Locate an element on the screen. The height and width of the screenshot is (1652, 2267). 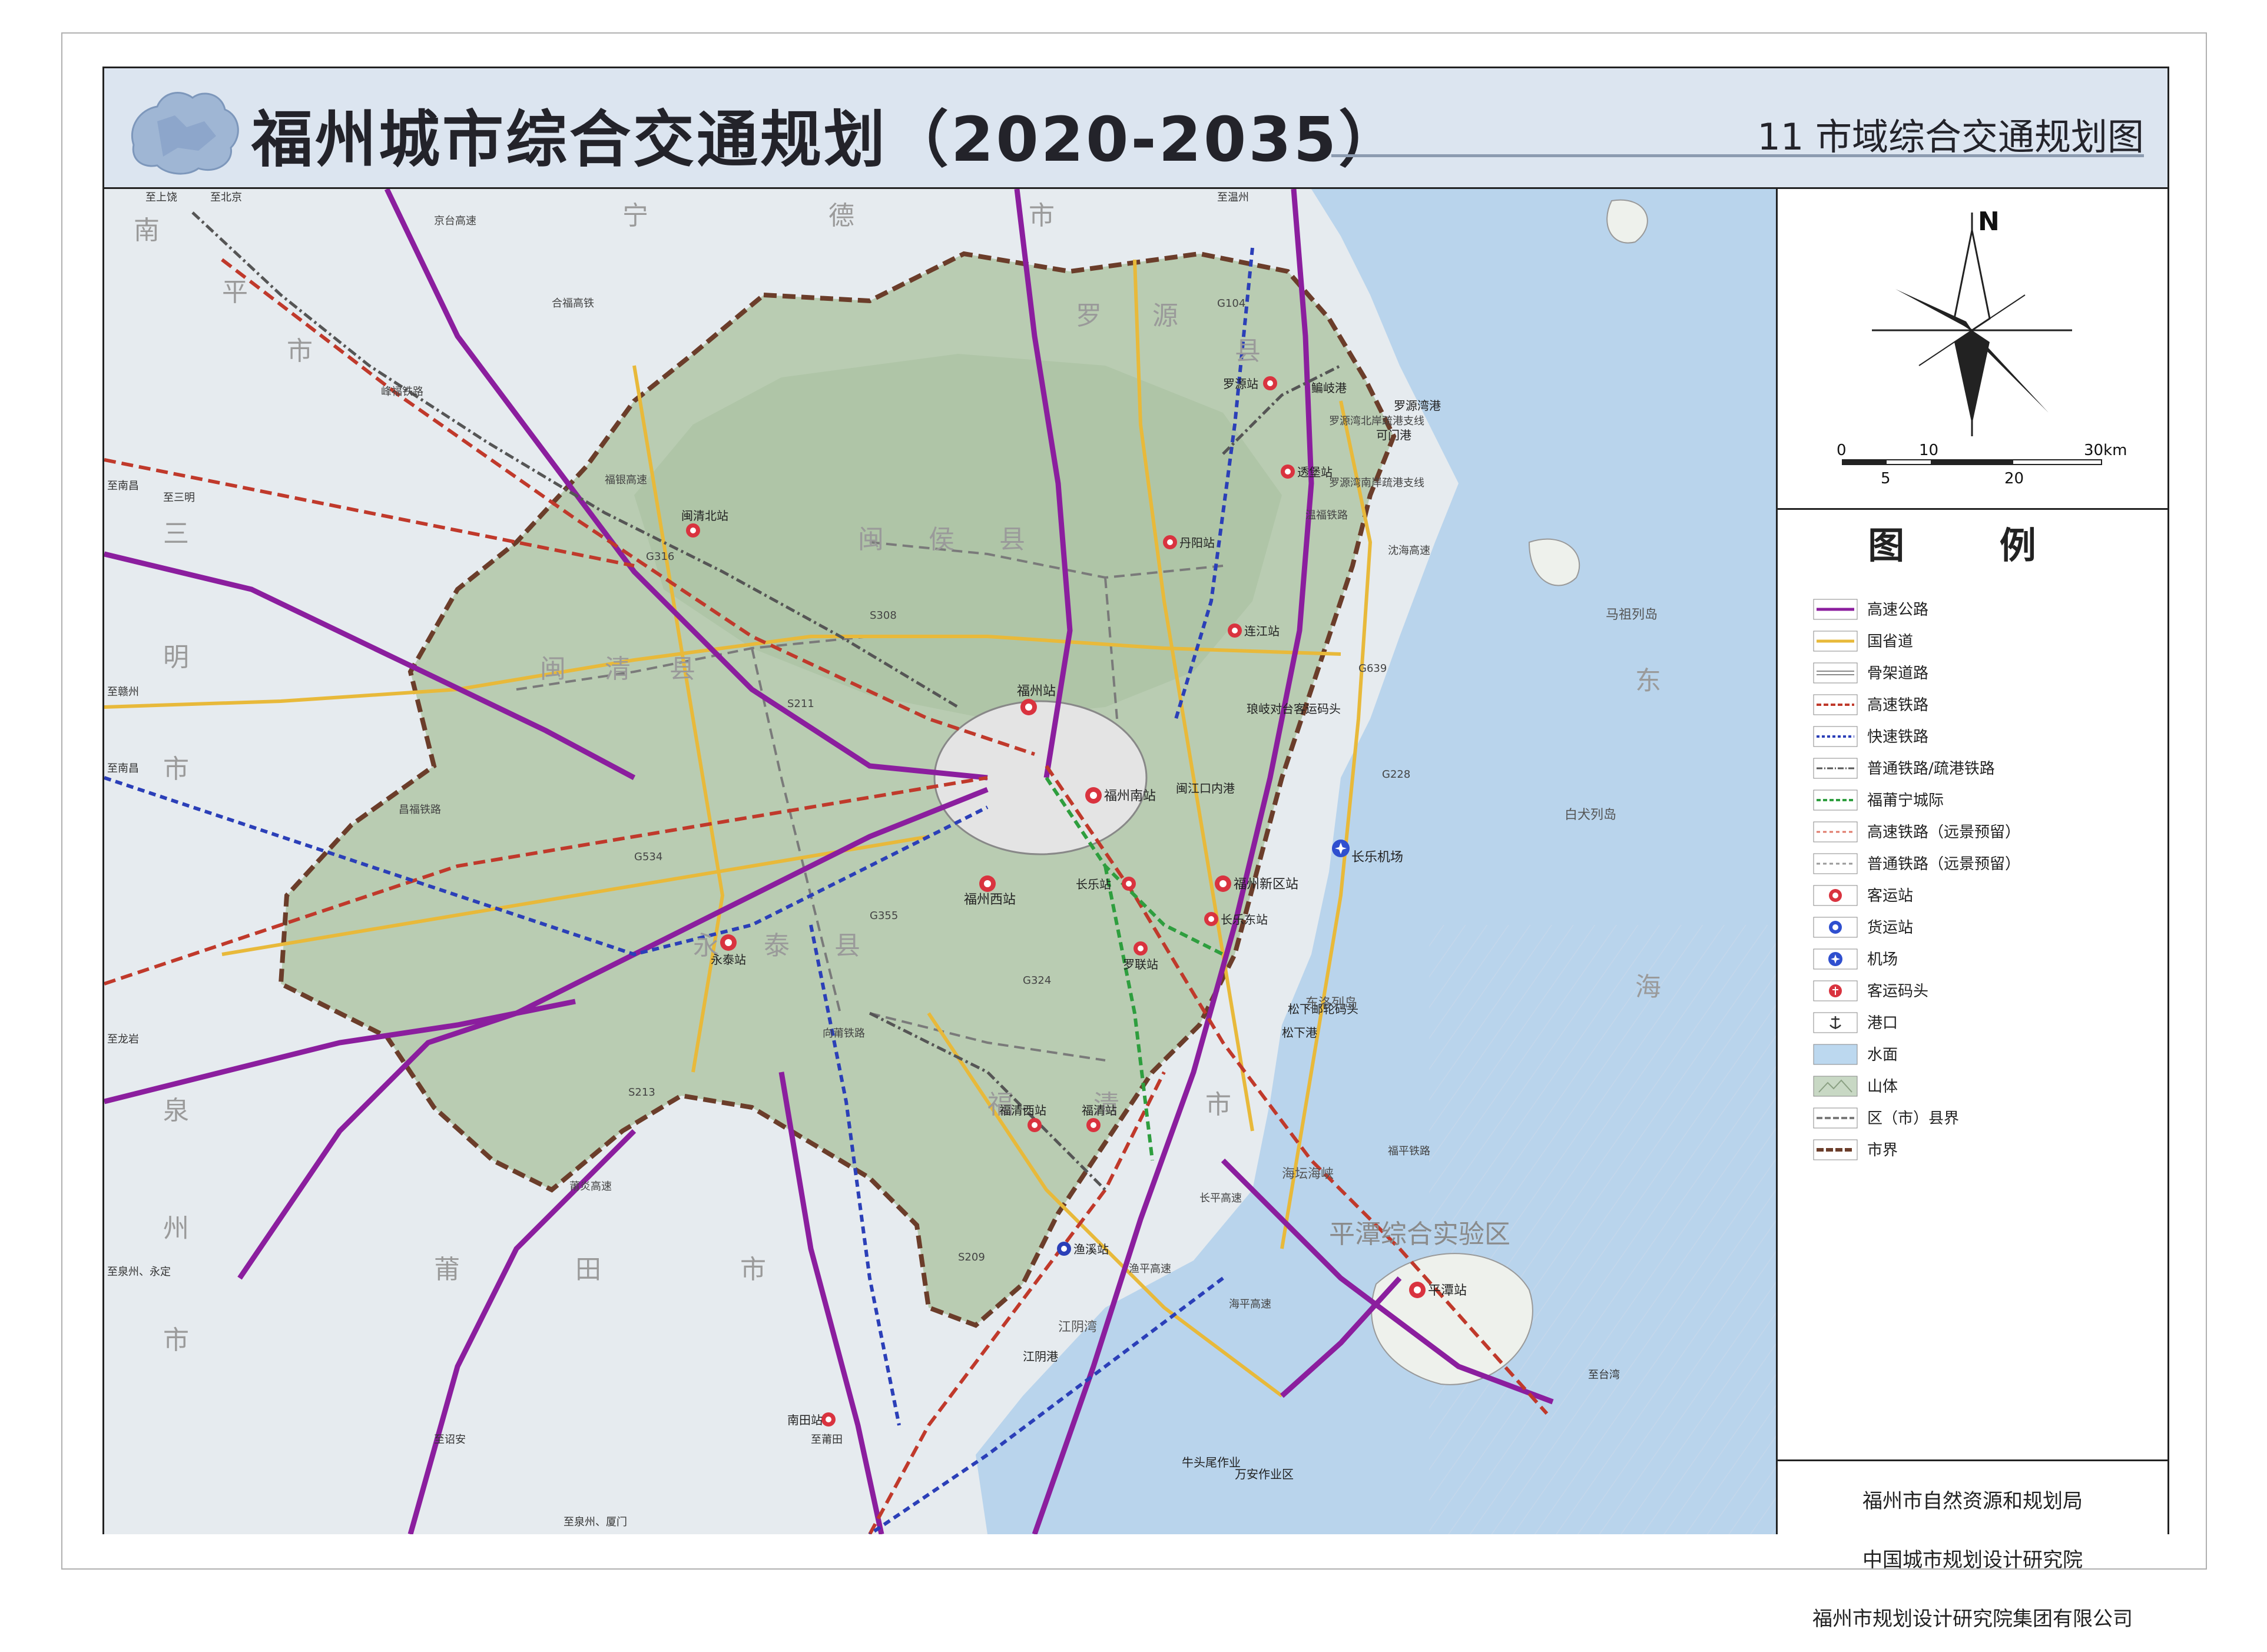
legend-item-freight-station: 货运站 is located at coordinates (1978, 927).